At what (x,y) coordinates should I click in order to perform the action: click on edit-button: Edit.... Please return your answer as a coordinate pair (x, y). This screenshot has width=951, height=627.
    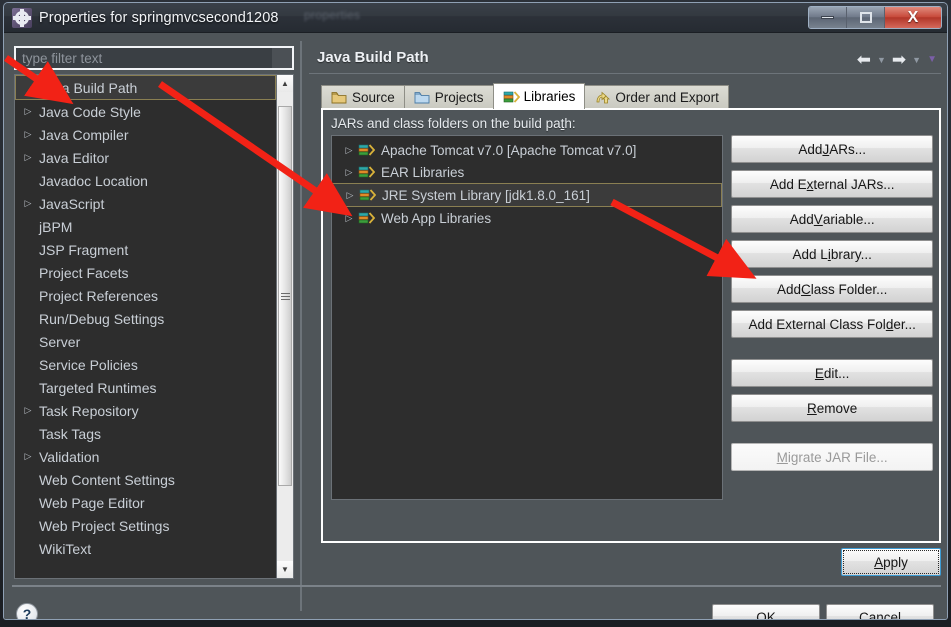
    Looking at the image, I should click on (832, 373).